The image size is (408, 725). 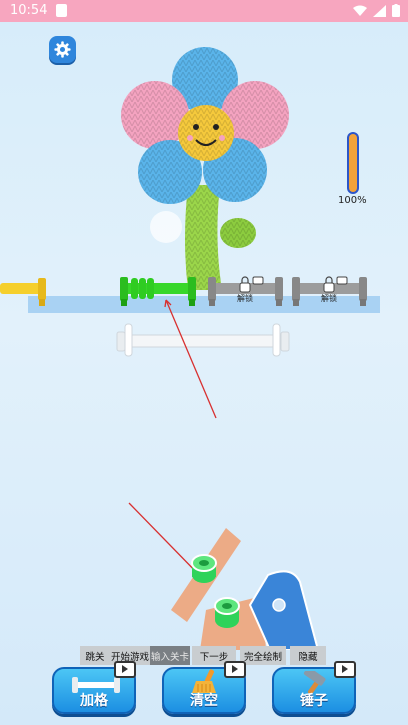 What do you see at coordinates (245, 589) in the screenshot?
I see `board-area` at bounding box center [245, 589].